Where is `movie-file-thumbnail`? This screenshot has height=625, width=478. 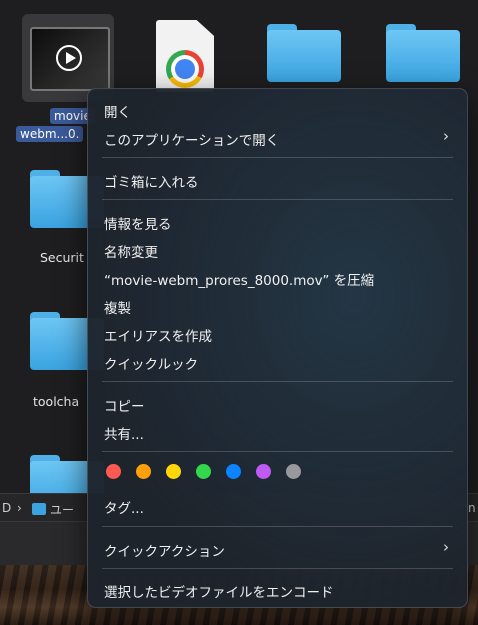
movie-file-thumbnail is located at coordinates (70, 59).